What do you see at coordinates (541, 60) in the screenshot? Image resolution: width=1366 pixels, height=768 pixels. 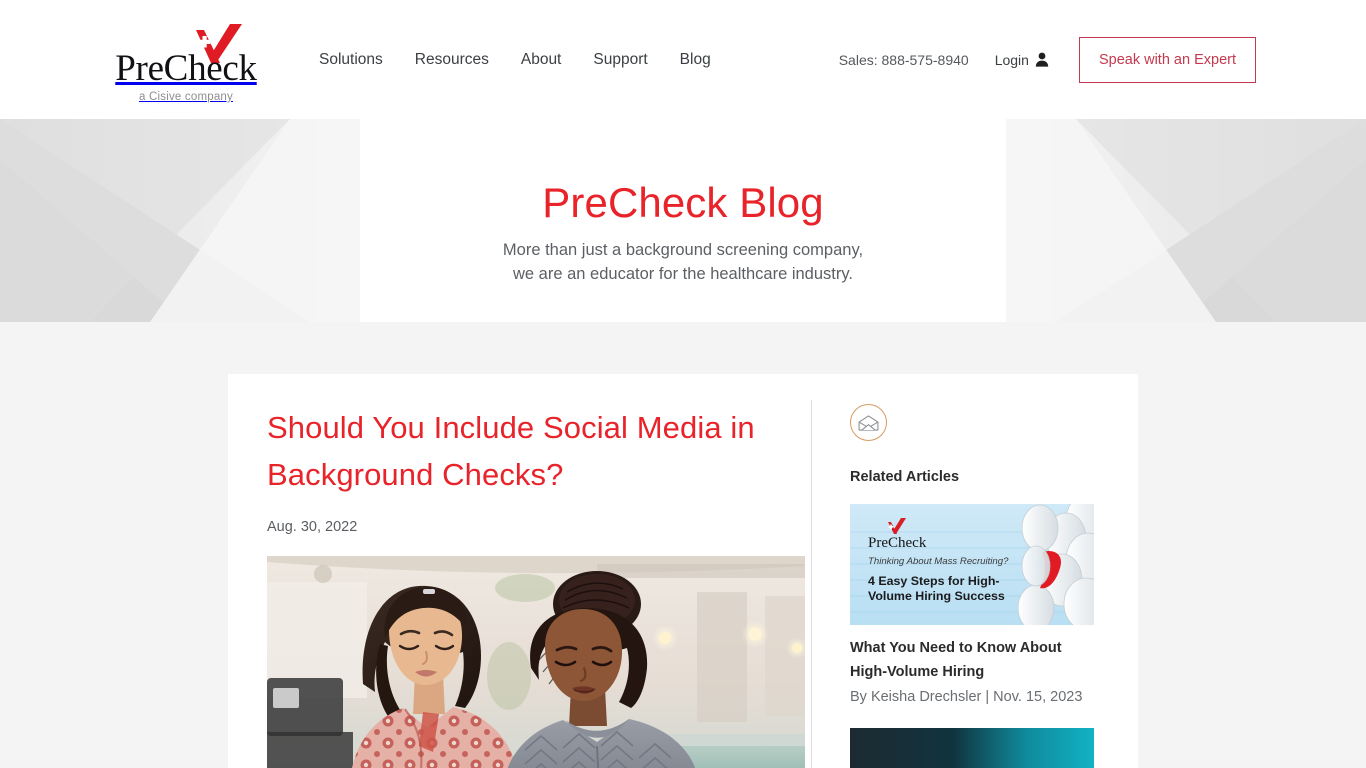 I see `nav-item-about: About` at bounding box center [541, 60].